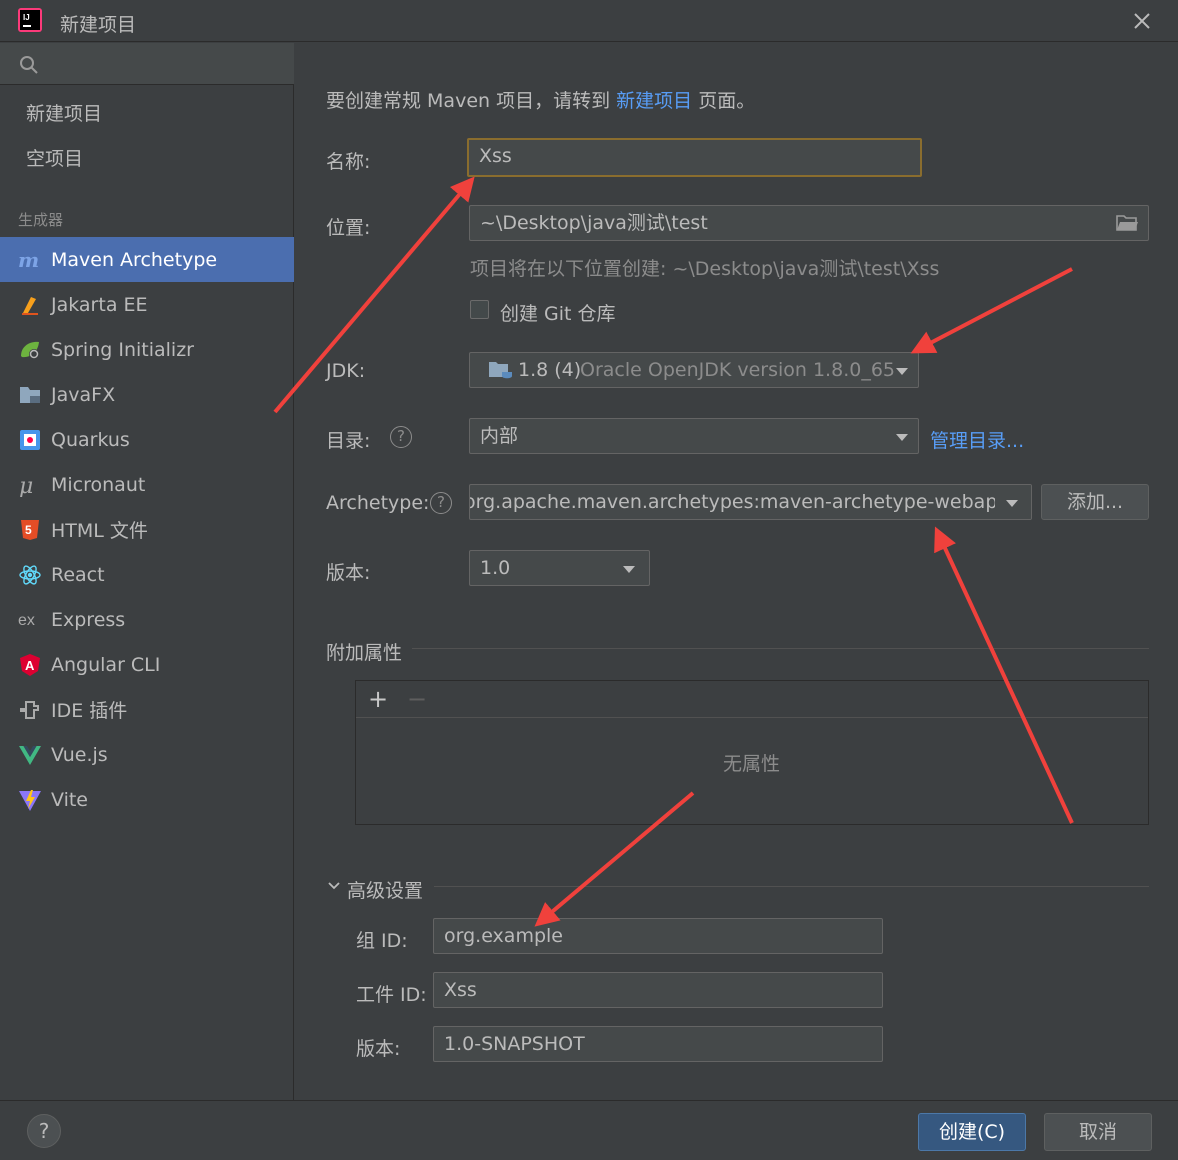 This screenshot has width=1178, height=1160. What do you see at coordinates (29, 65) in the screenshot?
I see `search-icon` at bounding box center [29, 65].